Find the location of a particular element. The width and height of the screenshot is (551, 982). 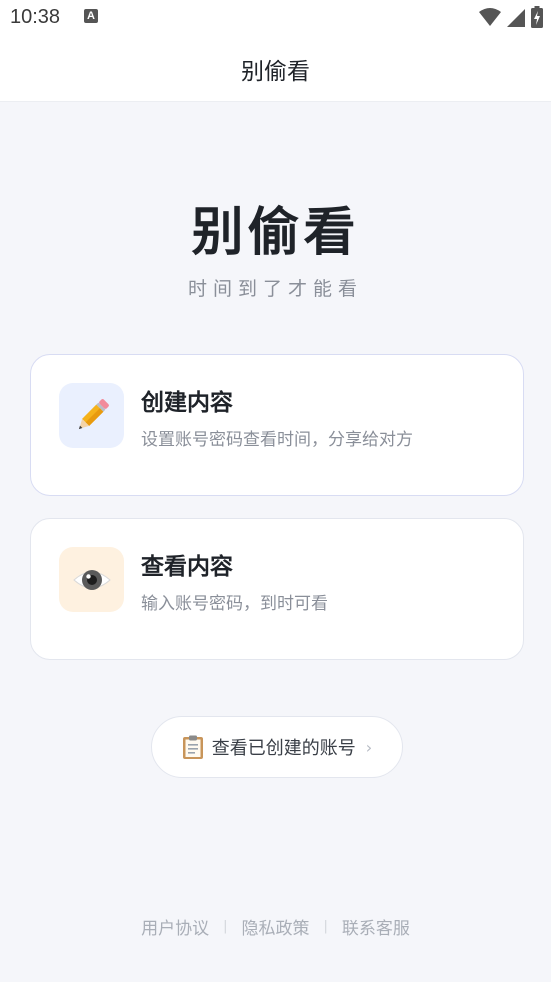

contact-support-link: 联系客服 is located at coordinates (376, 926).